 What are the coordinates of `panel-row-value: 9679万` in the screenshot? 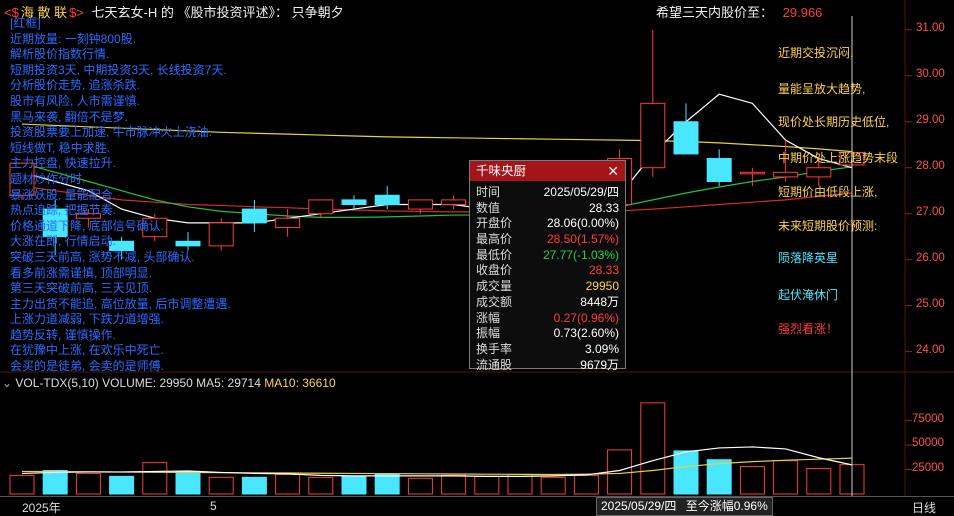 It's located at (599, 364).